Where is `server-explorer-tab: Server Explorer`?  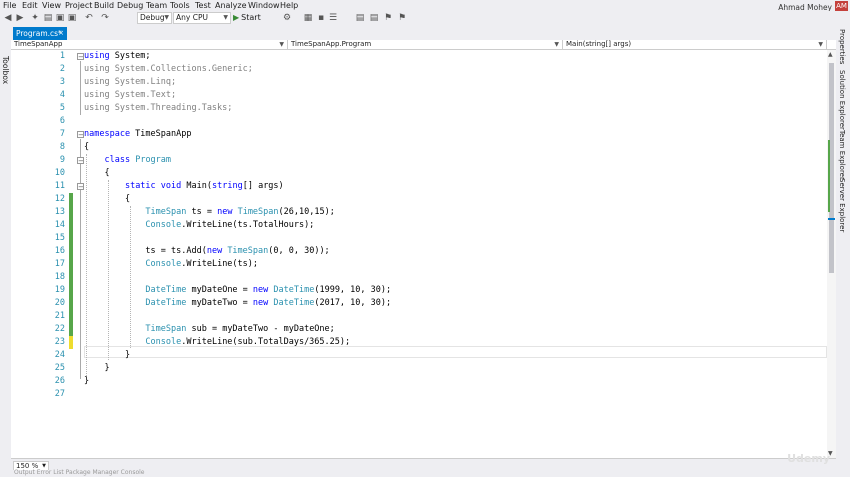 server-explorer-tab: Server Explorer is located at coordinates (842, 205).